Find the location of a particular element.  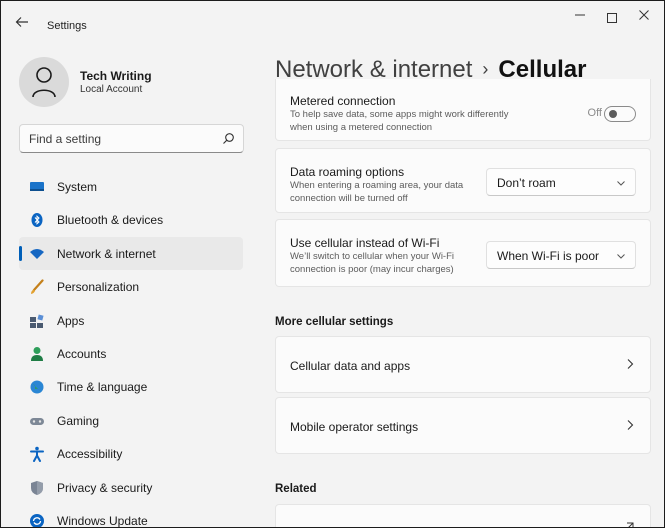

search-box is located at coordinates (131, 138).